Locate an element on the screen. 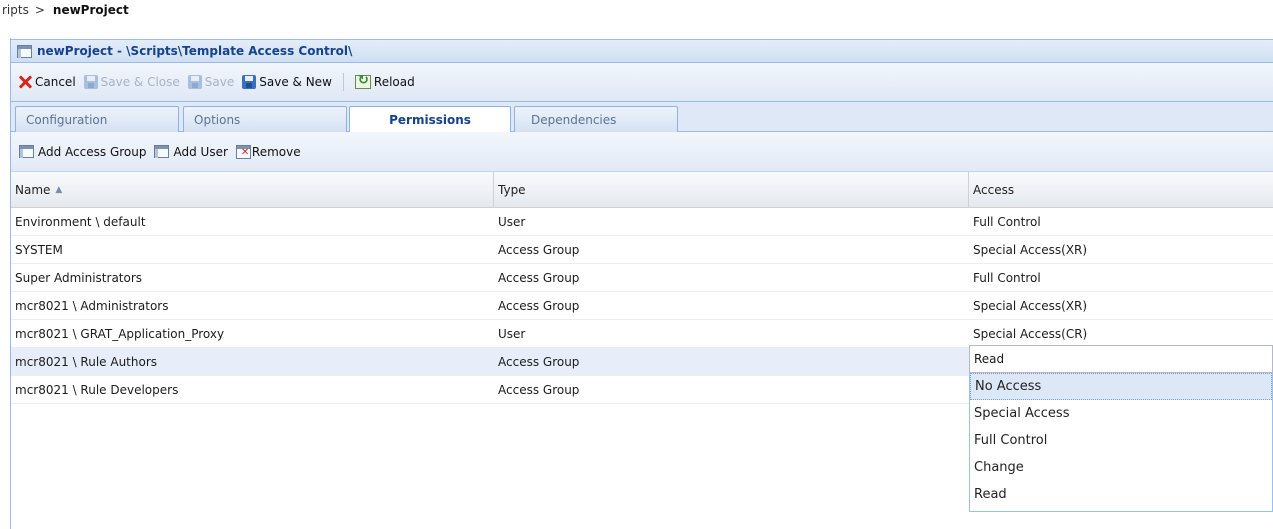 The width and height of the screenshot is (1273, 529). cell-name: mcr8021 \ Administrators is located at coordinates (92, 305).